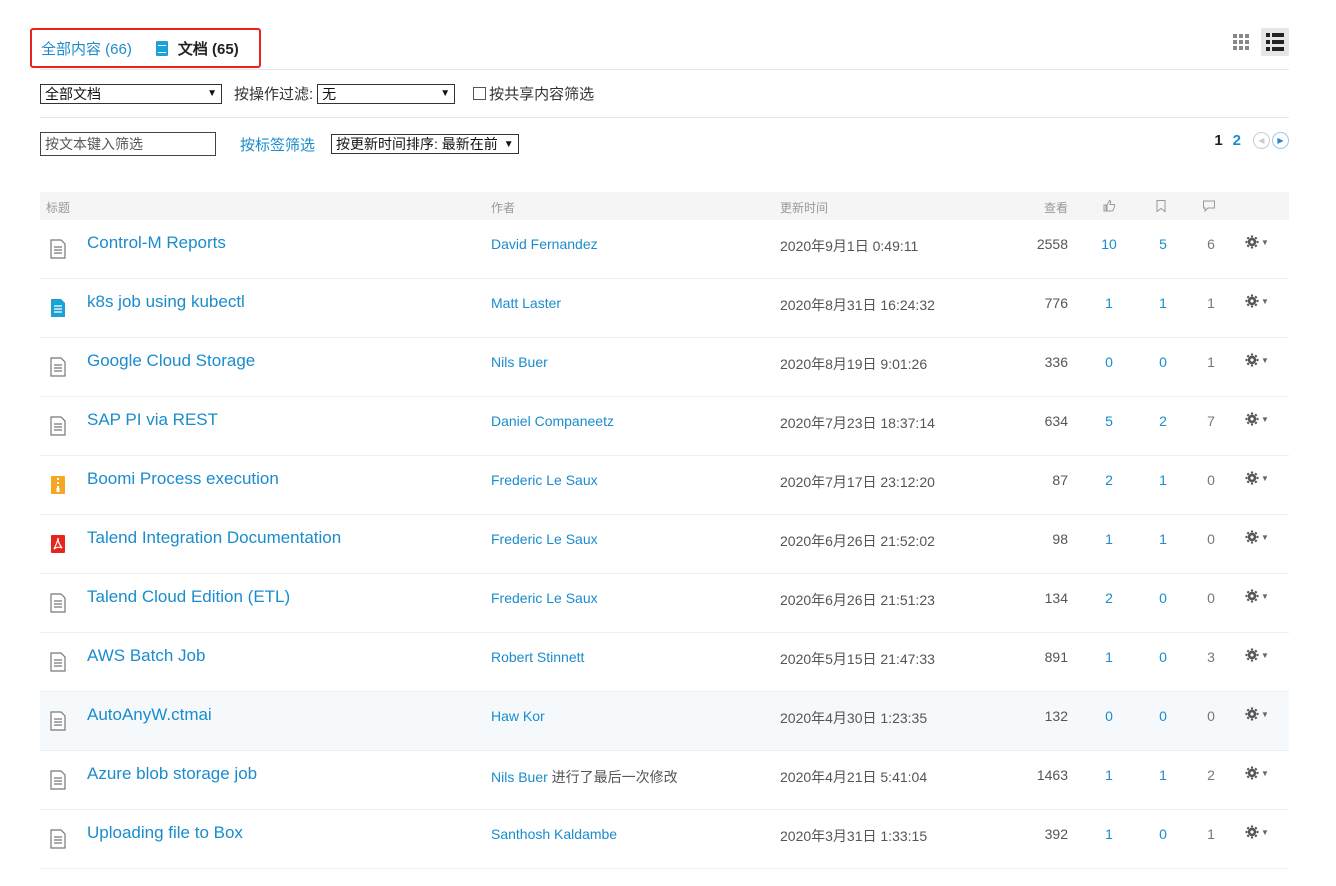 Image resolution: width=1336 pixels, height=886 pixels. Describe the element at coordinates (664, 206) in the screenshot. I see `table-header: 标题 作者 更新时间 查看` at that location.